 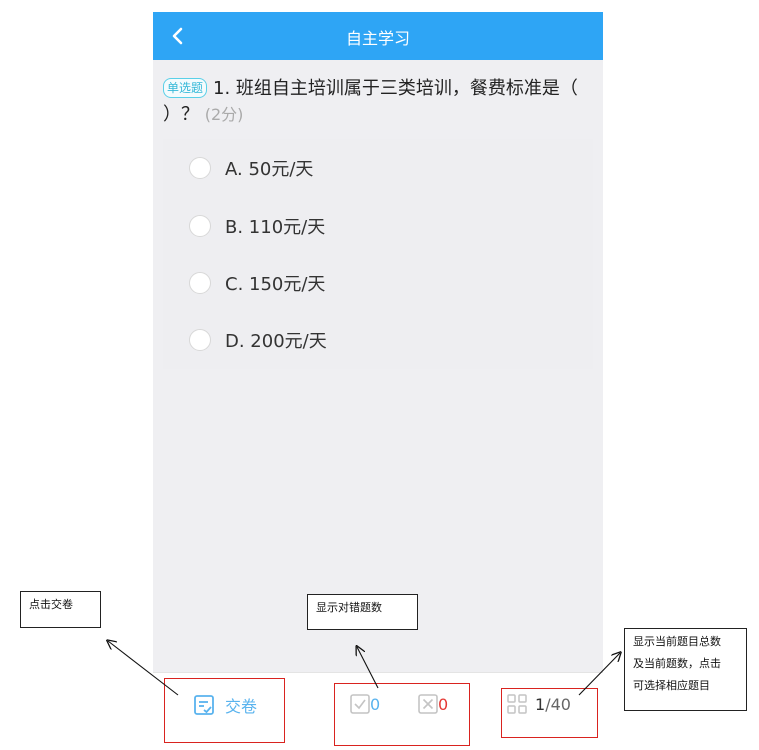 I want to click on count-arrow, so click(x=599, y=674).